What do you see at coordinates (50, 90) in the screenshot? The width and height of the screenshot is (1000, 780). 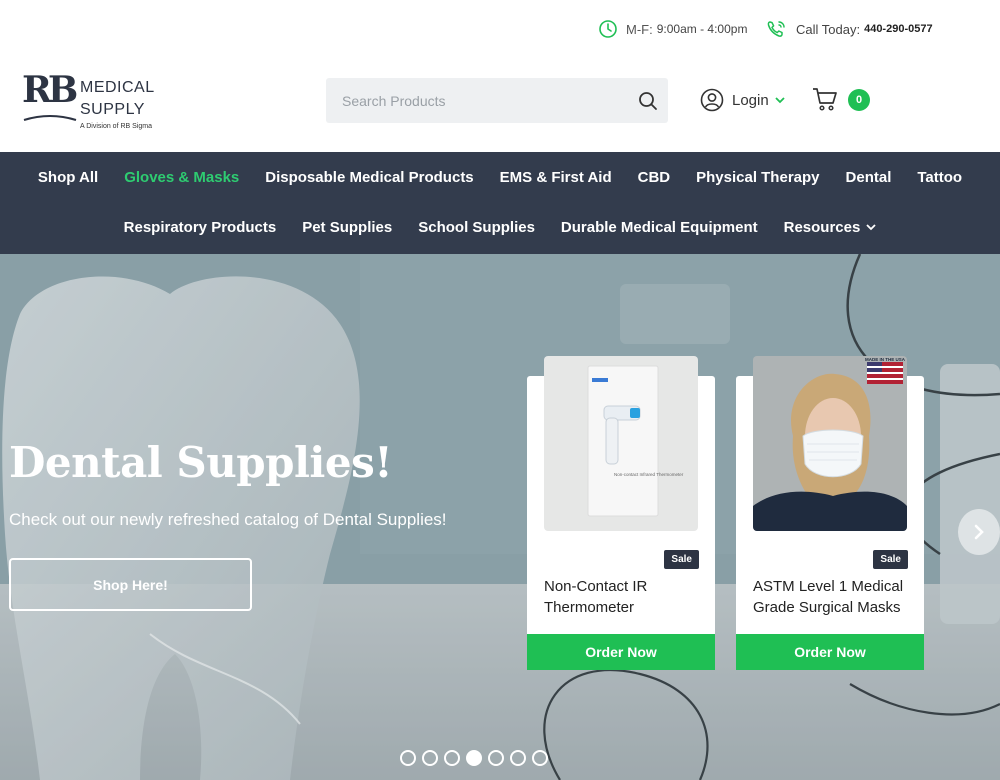 I see `logo-mark: RB` at bounding box center [50, 90].